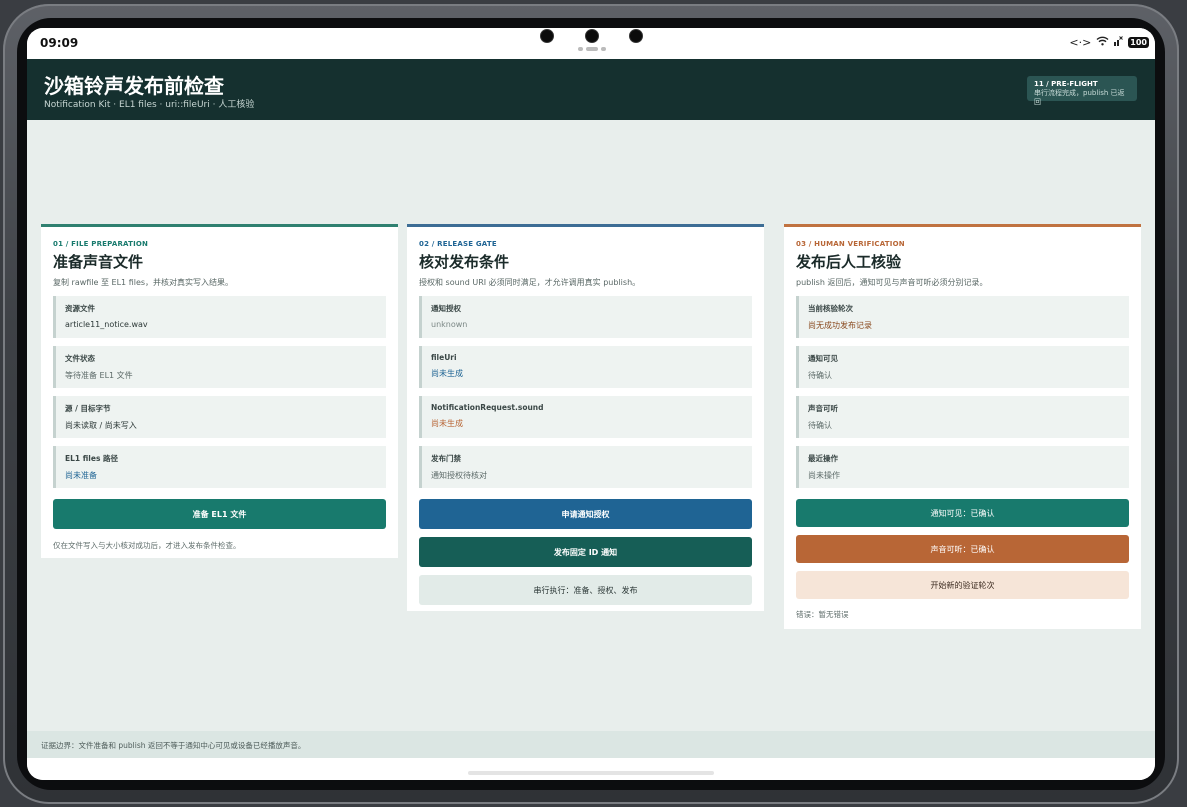 This screenshot has height=807, width=1187. I want to click on row-value: 通知授权待核对, so click(459, 475).